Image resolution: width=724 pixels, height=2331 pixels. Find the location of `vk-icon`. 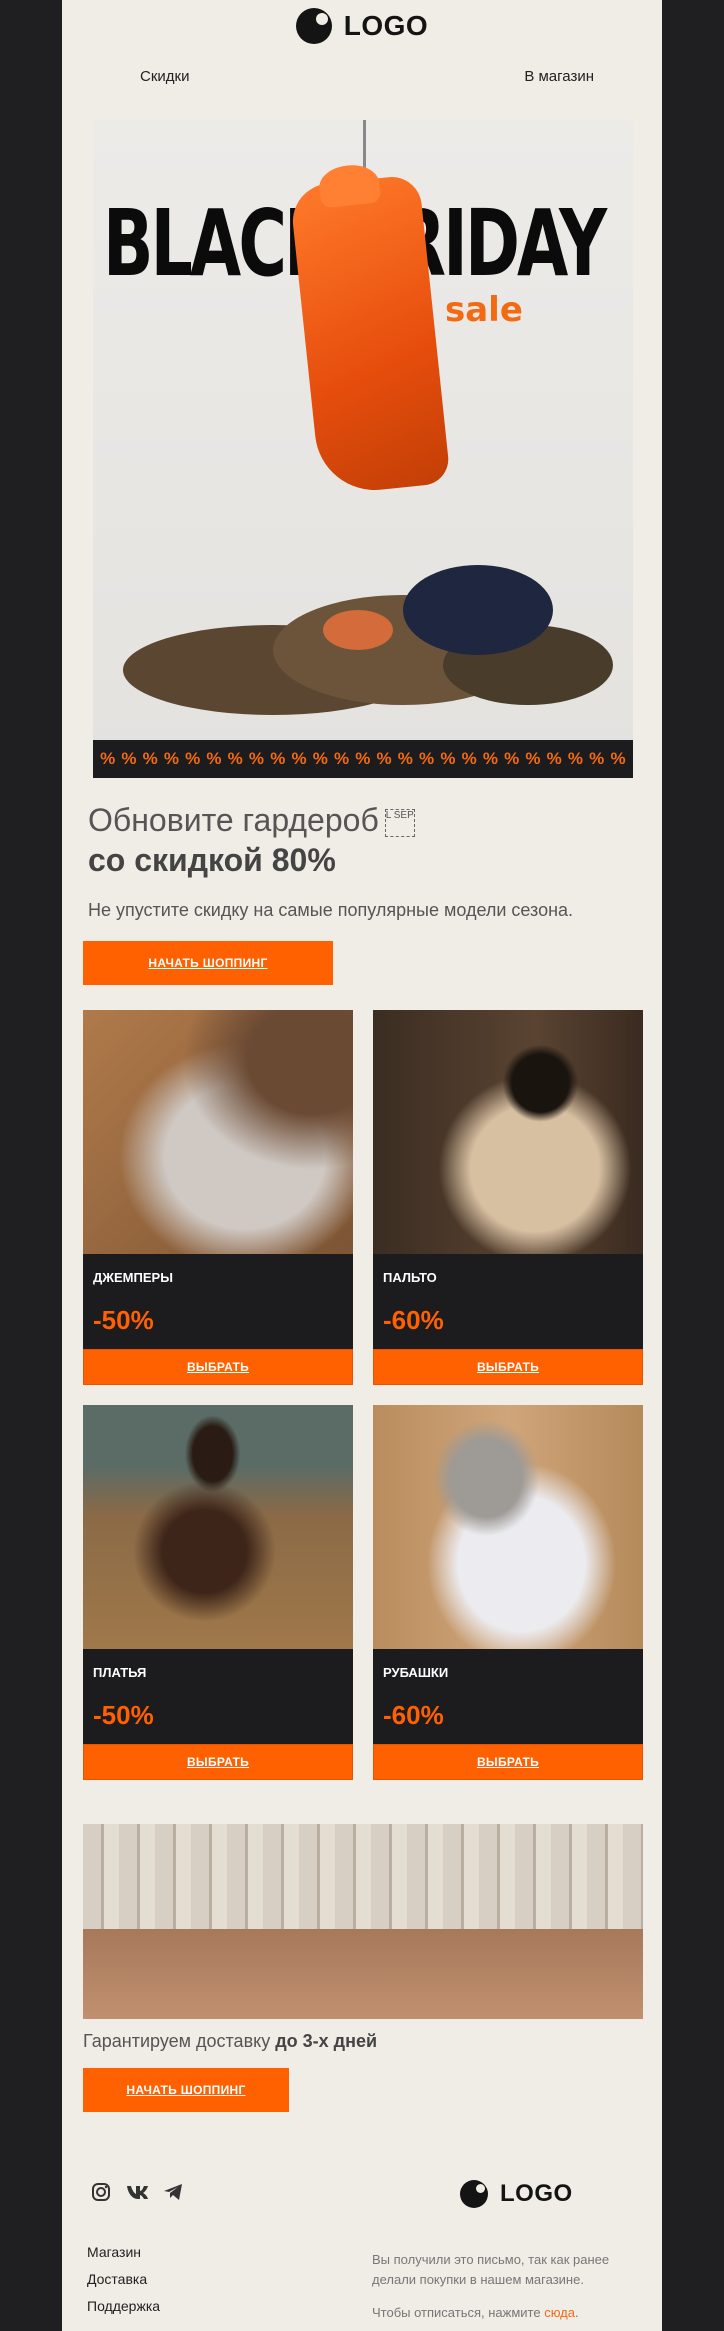

vk-icon is located at coordinates (137, 2194).